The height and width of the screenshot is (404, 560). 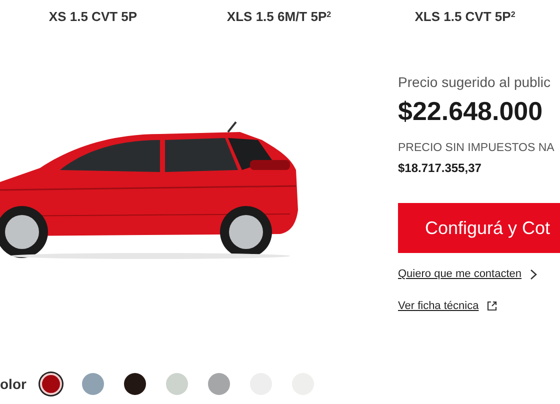 I want to click on external-link-icon, so click(x=491, y=306).